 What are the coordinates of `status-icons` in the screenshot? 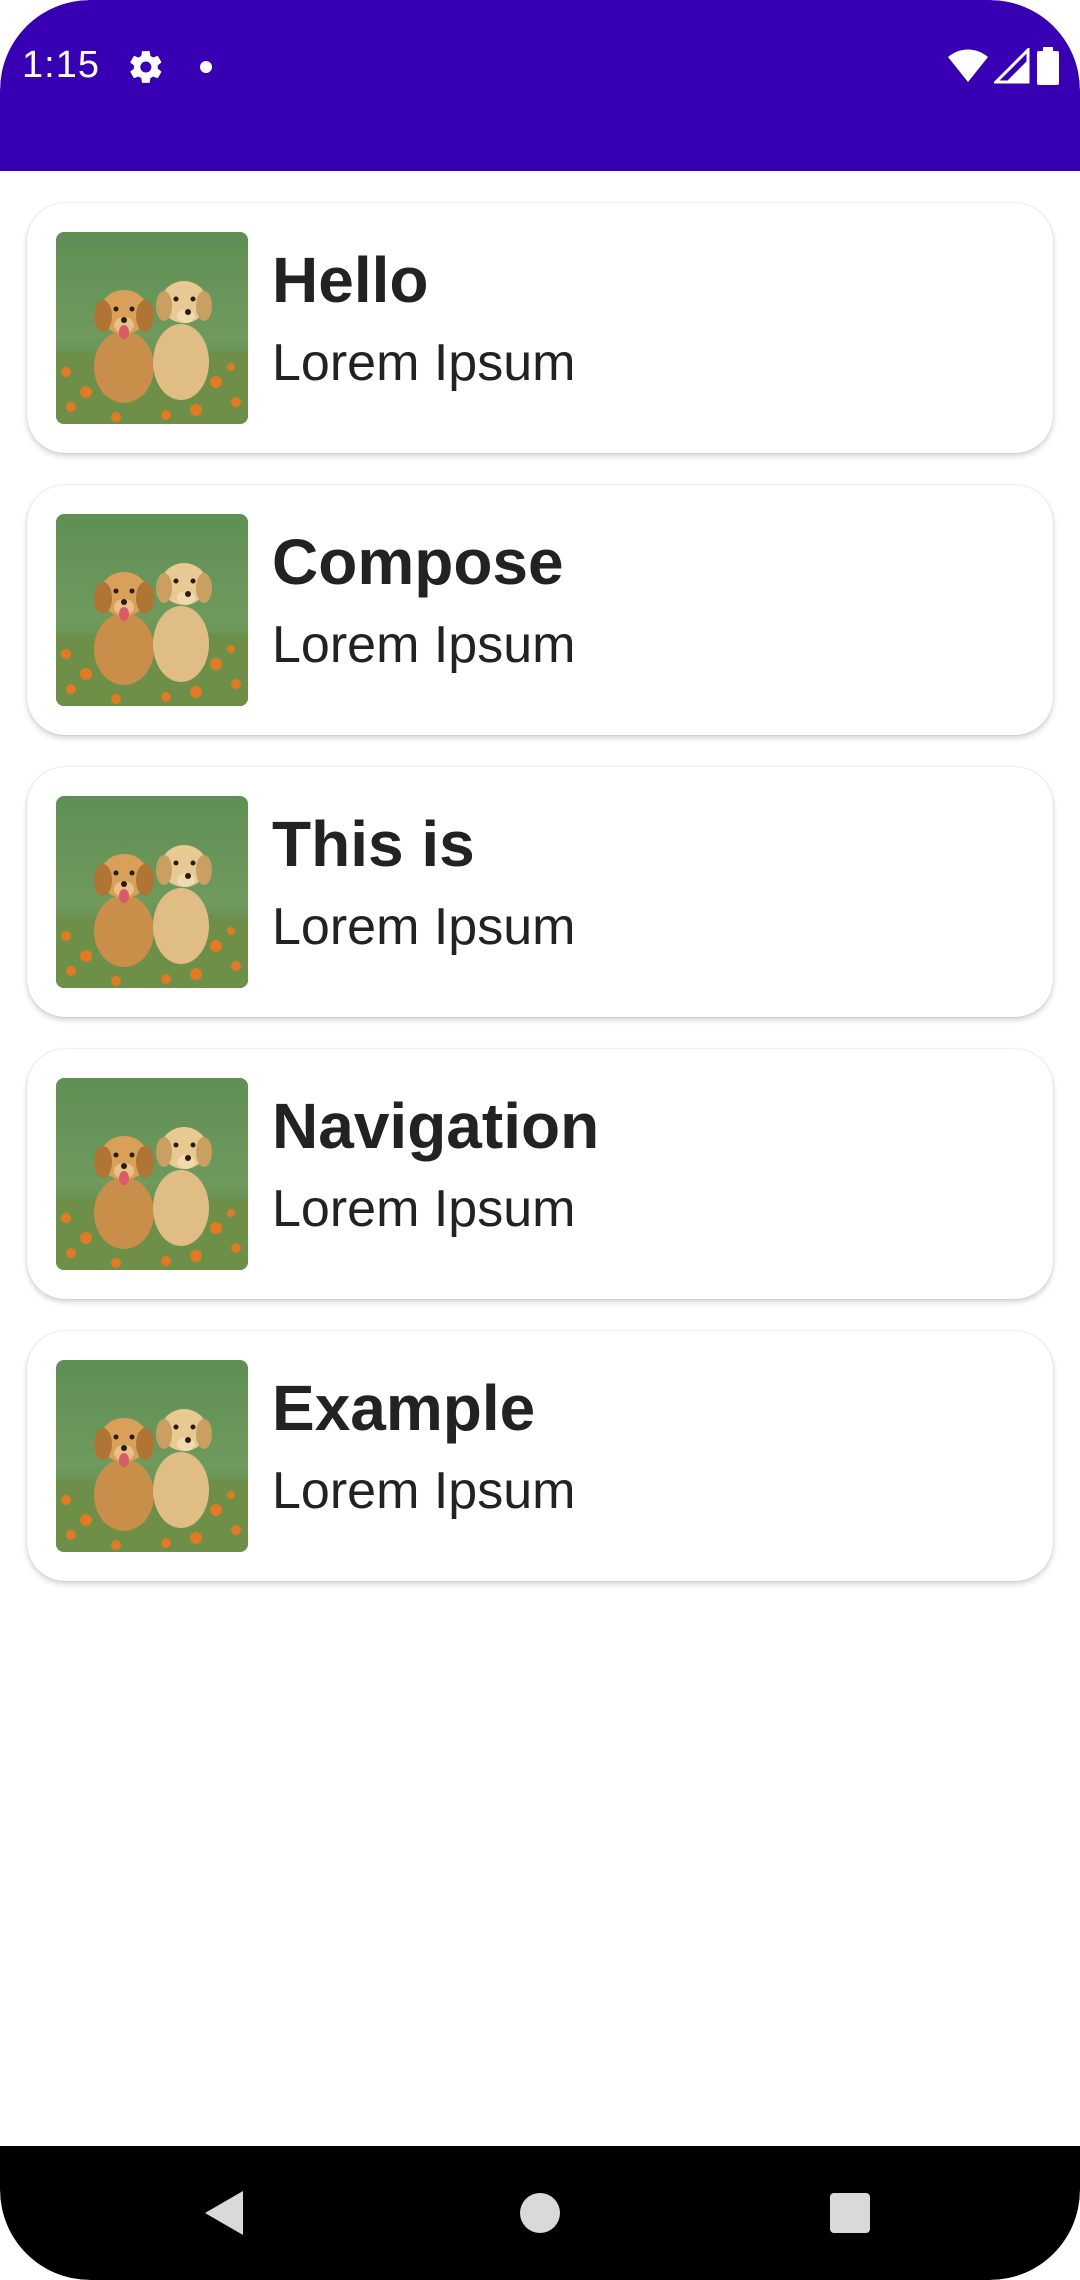 It's located at (1004, 67).